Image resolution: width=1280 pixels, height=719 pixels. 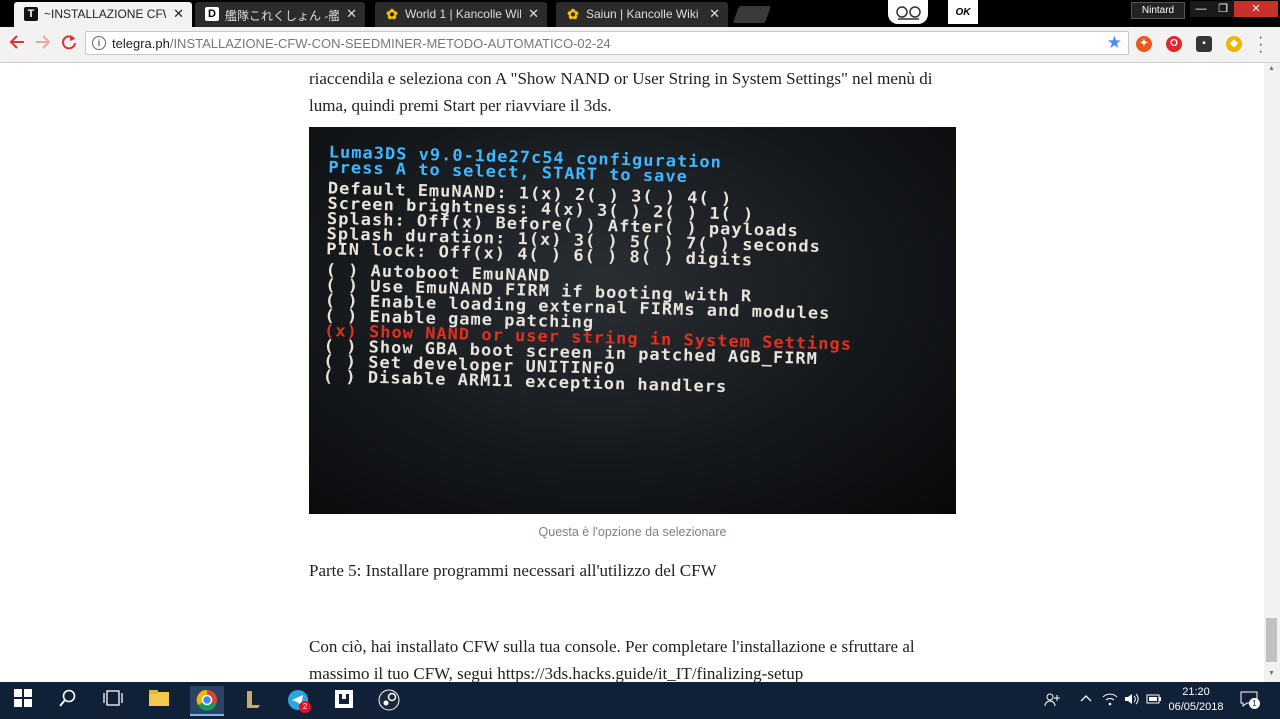 I want to click on file-explorer-icon, so click(x=159, y=700).